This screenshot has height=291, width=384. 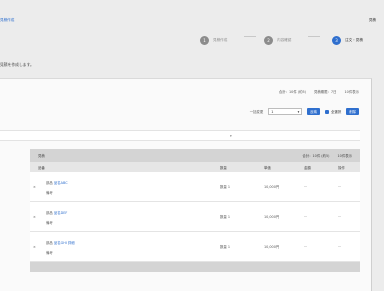 I want to click on table-summary: 合計：10件 (約5) 10件表示, so click(x=327, y=155).